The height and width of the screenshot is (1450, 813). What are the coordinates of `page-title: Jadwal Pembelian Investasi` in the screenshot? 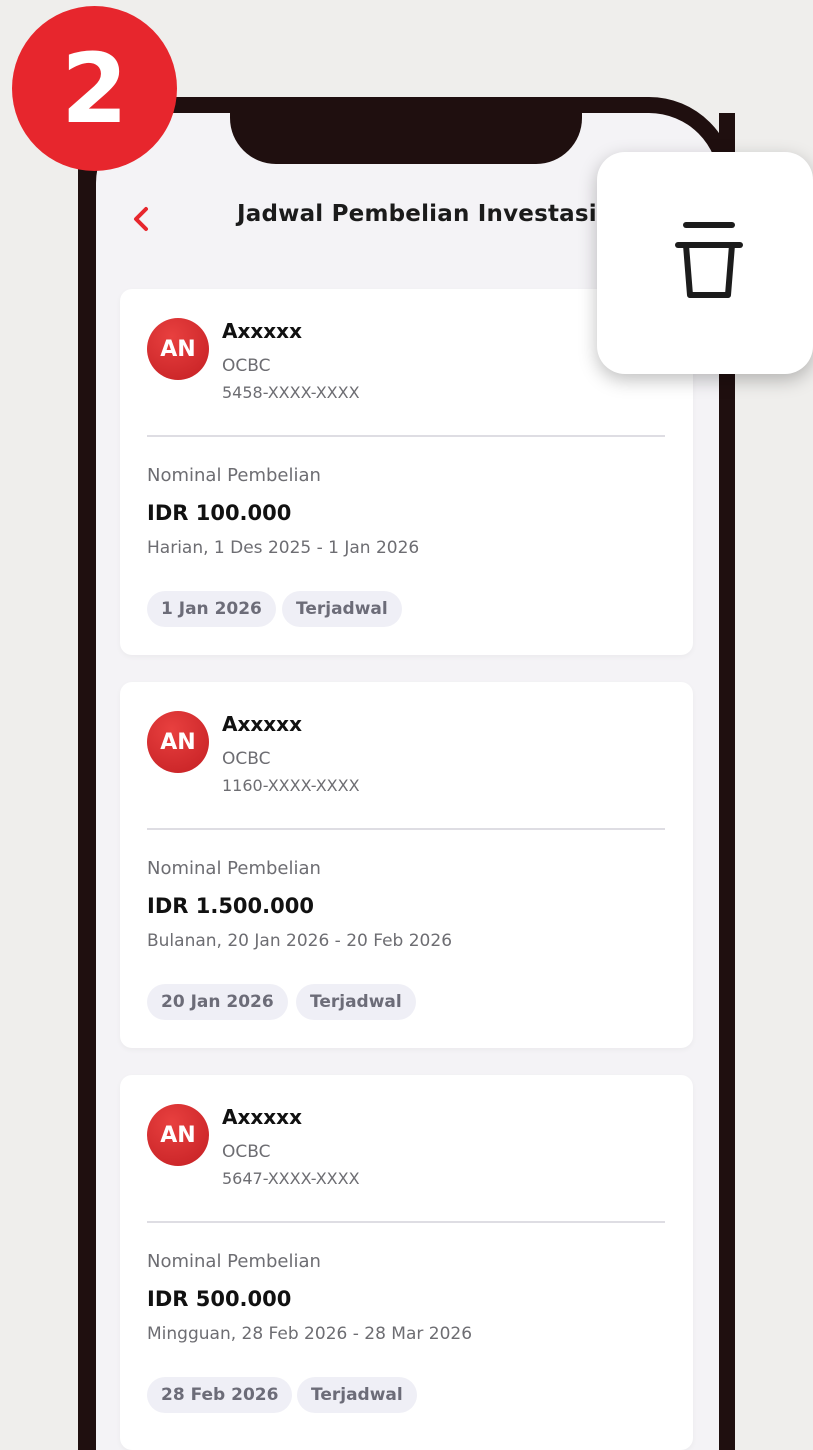 It's located at (417, 214).